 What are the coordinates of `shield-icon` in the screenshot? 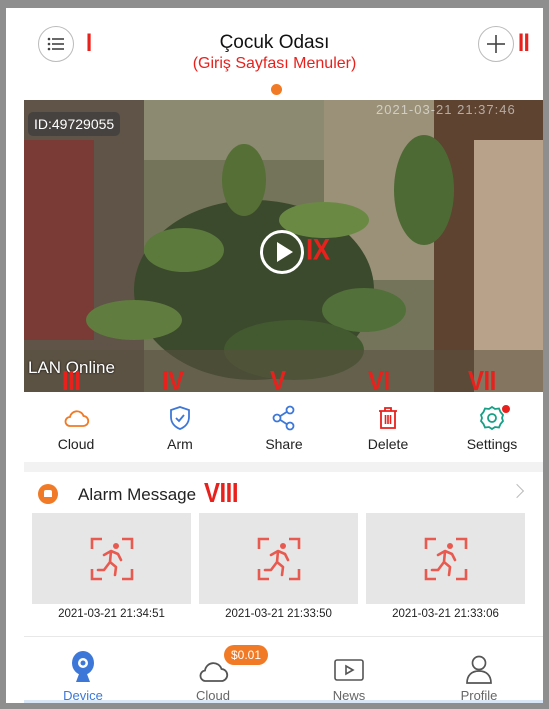 It's located at (180, 418).